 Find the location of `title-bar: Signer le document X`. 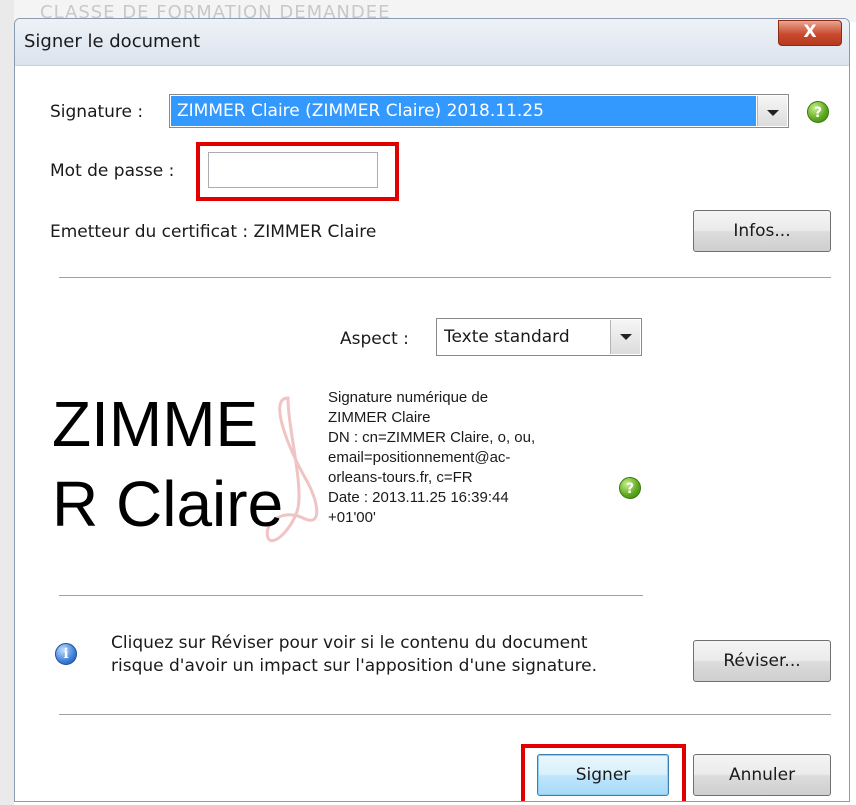

title-bar: Signer le document X is located at coordinates (432, 42).